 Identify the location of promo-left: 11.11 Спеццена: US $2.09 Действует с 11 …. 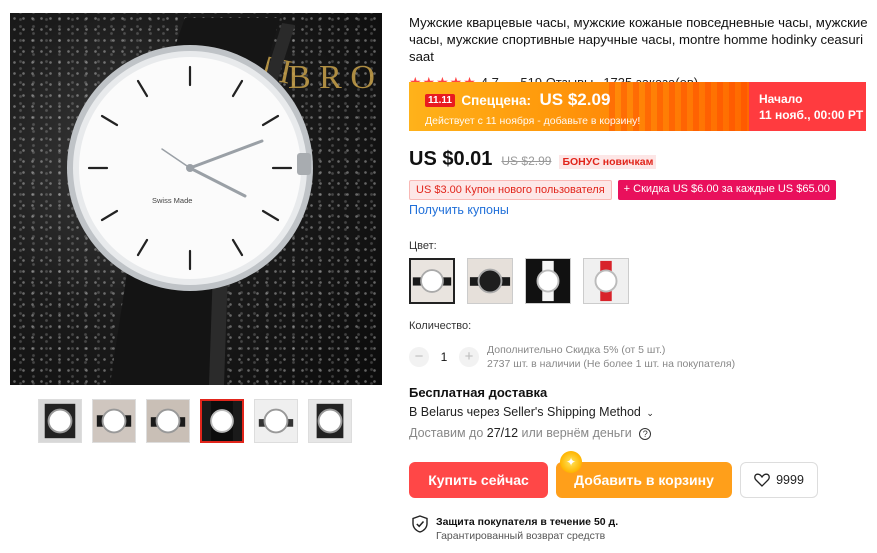
(579, 106).